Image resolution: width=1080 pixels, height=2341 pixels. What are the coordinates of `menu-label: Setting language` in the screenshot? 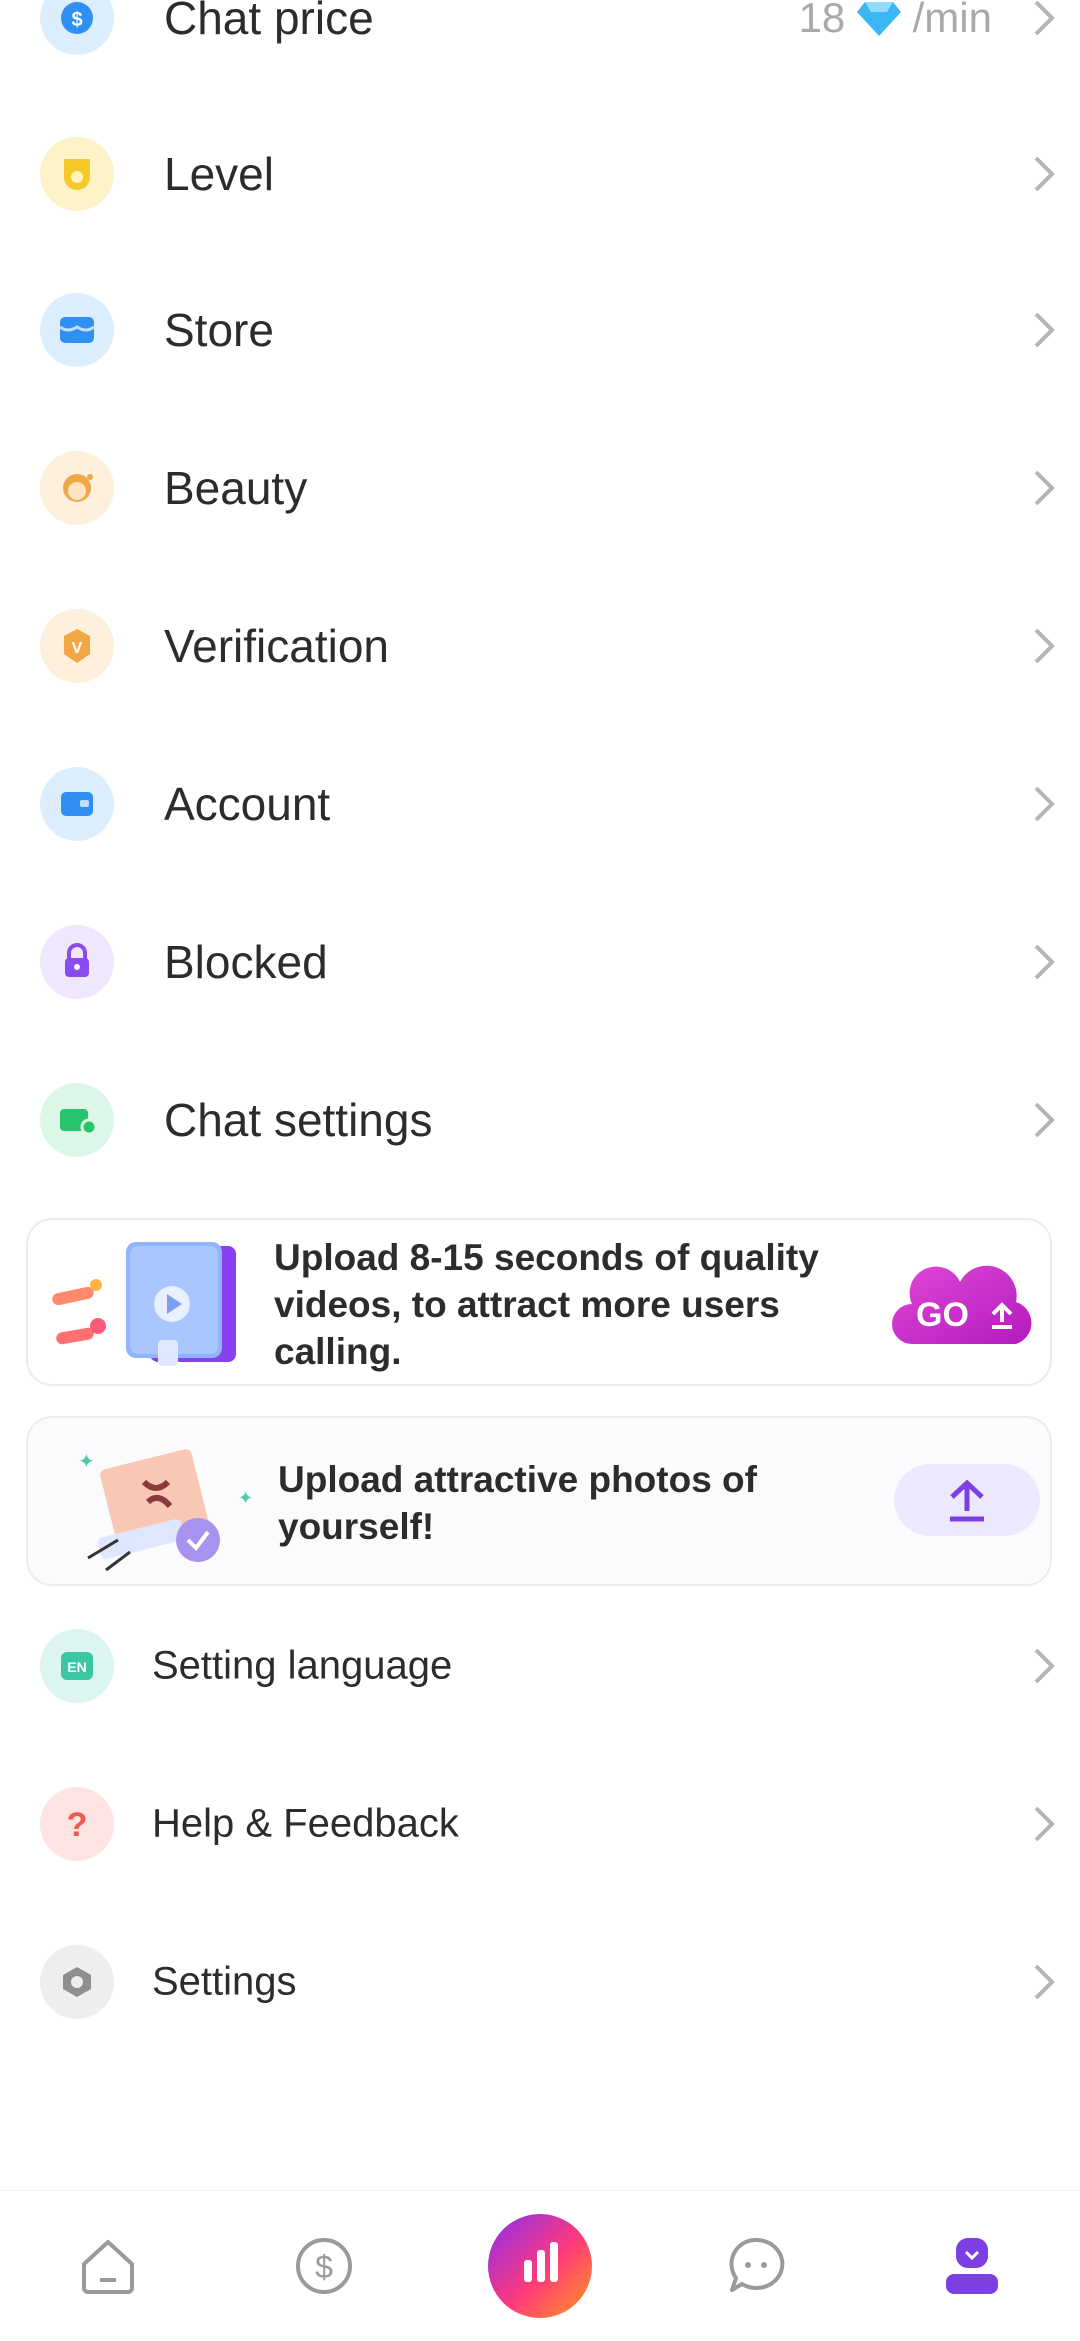 It's located at (302, 1665).